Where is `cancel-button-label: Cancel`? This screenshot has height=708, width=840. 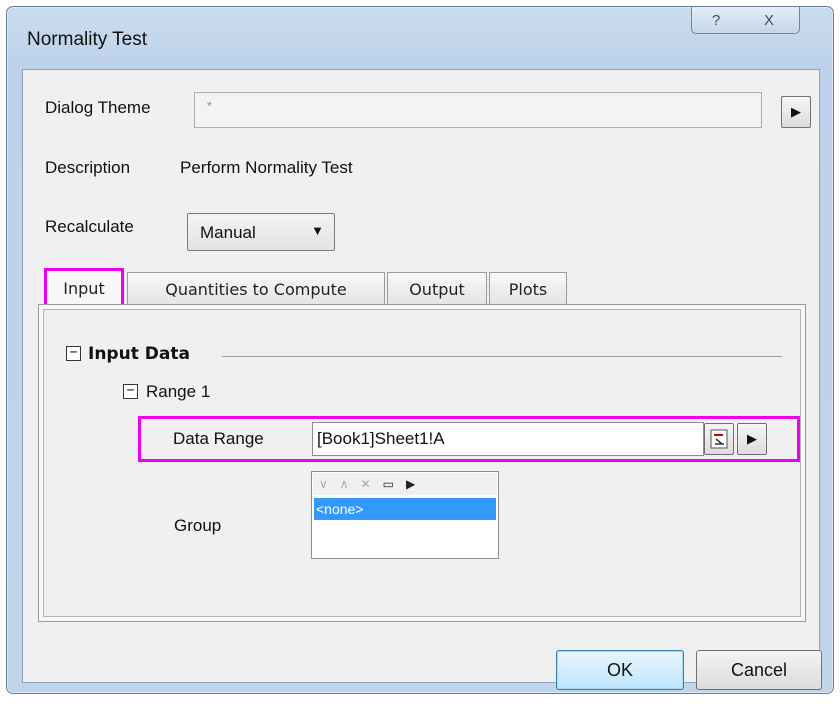 cancel-button-label: Cancel is located at coordinates (759, 669).